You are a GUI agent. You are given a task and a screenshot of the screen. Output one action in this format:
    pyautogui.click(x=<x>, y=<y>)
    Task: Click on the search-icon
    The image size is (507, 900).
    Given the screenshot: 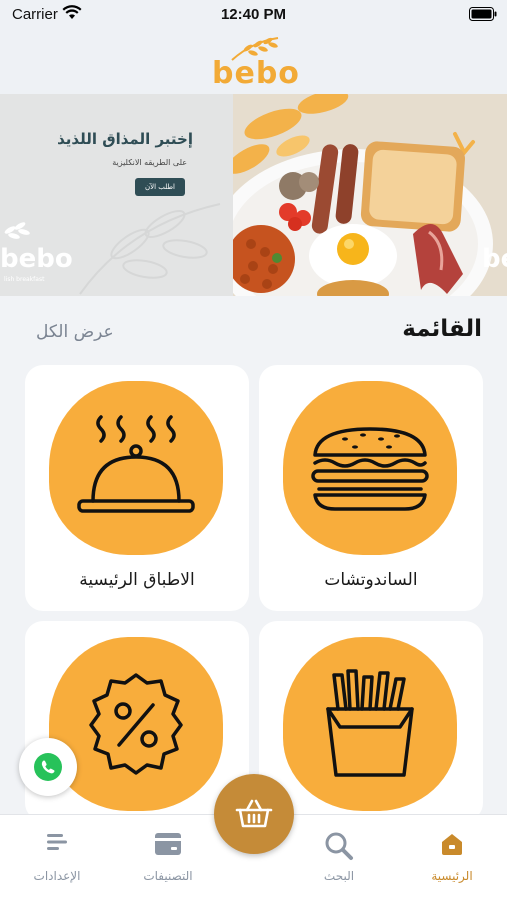 What is the action you would take?
    pyautogui.click(x=339, y=846)
    